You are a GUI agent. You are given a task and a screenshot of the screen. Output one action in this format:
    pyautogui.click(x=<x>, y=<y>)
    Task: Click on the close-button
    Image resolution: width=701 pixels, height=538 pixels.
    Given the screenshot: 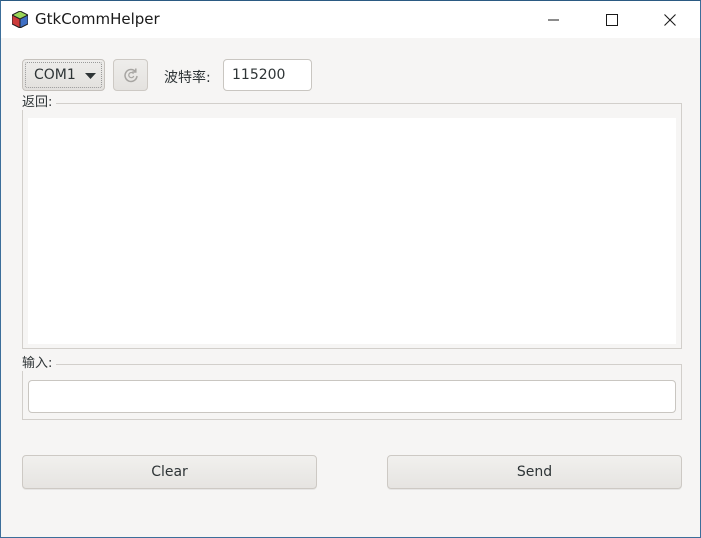 What is the action you would take?
    pyautogui.click(x=670, y=19)
    